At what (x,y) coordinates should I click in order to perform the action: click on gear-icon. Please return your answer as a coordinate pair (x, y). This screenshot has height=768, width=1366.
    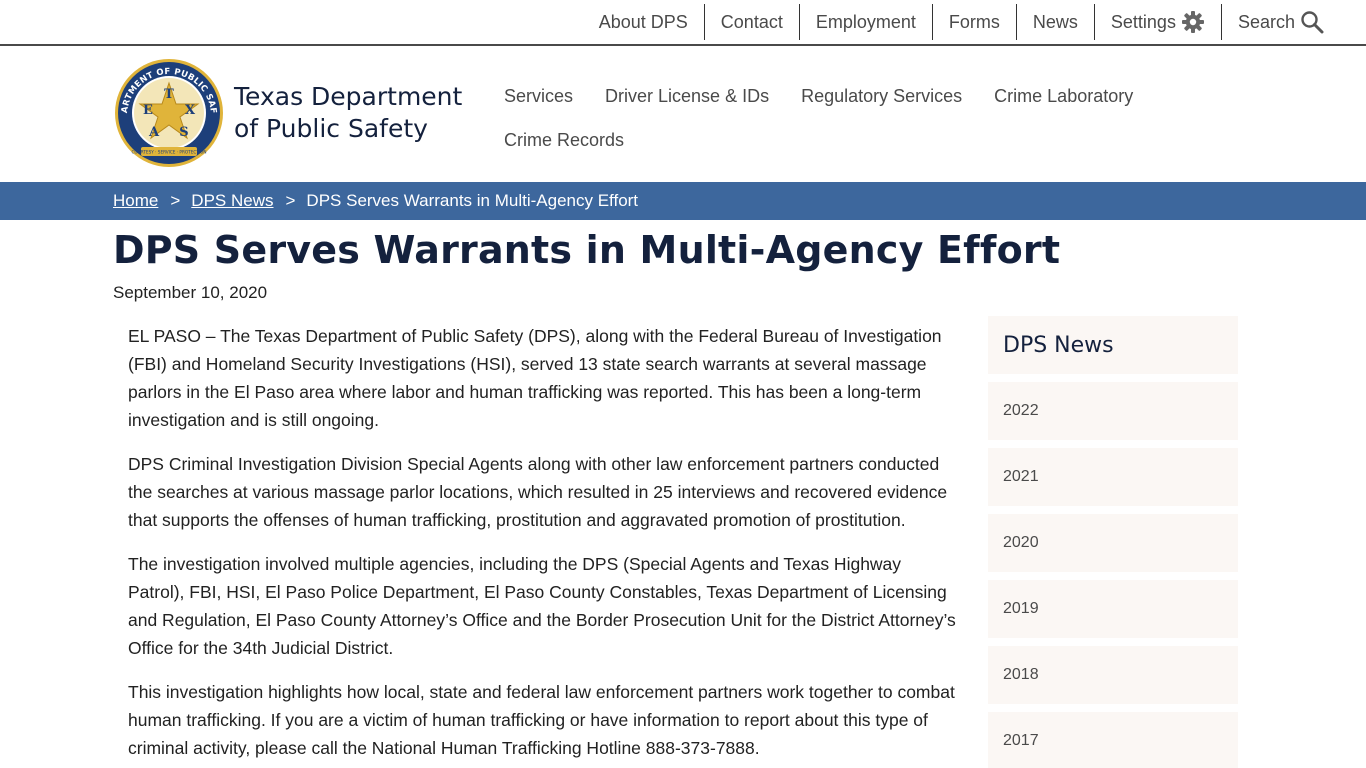
    Looking at the image, I should click on (1193, 22).